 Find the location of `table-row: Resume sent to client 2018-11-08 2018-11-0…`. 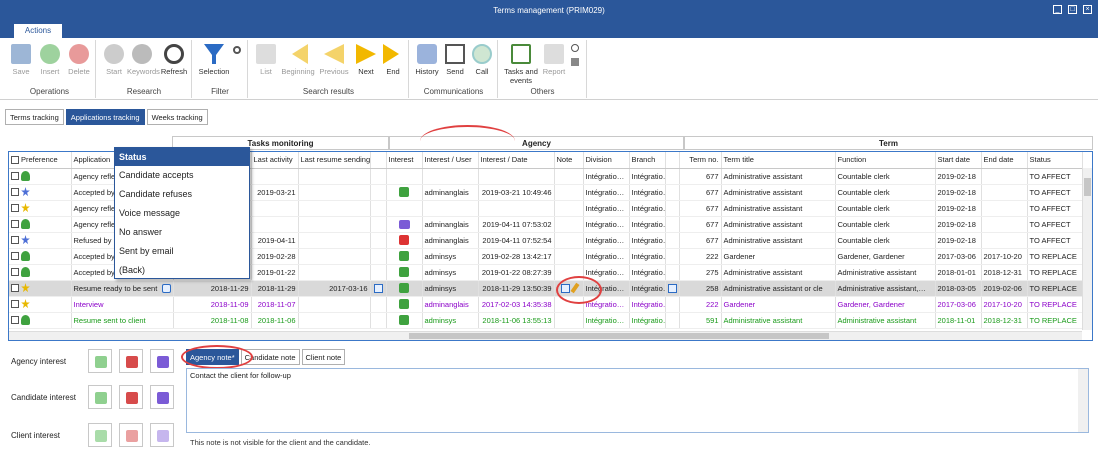

table-row: Resume sent to client 2018-11-08 2018-11-0… is located at coordinates (546, 320).